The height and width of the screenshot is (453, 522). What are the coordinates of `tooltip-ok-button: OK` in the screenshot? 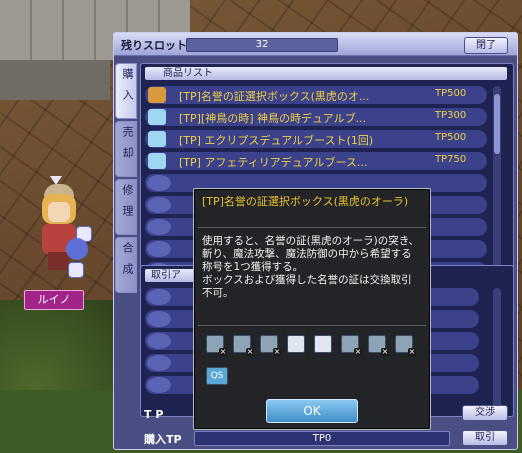 It's located at (312, 411).